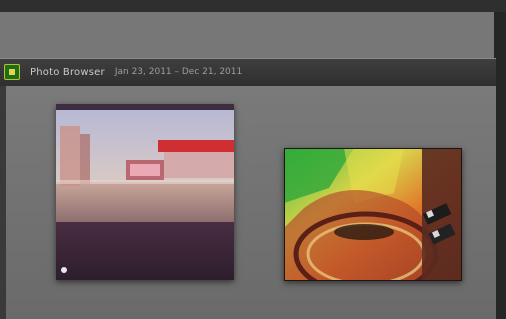 Image resolution: width=506 pixels, height=319 pixels. Describe the element at coordinates (67, 72) in the screenshot. I see `window-title: Photo Browser` at that location.